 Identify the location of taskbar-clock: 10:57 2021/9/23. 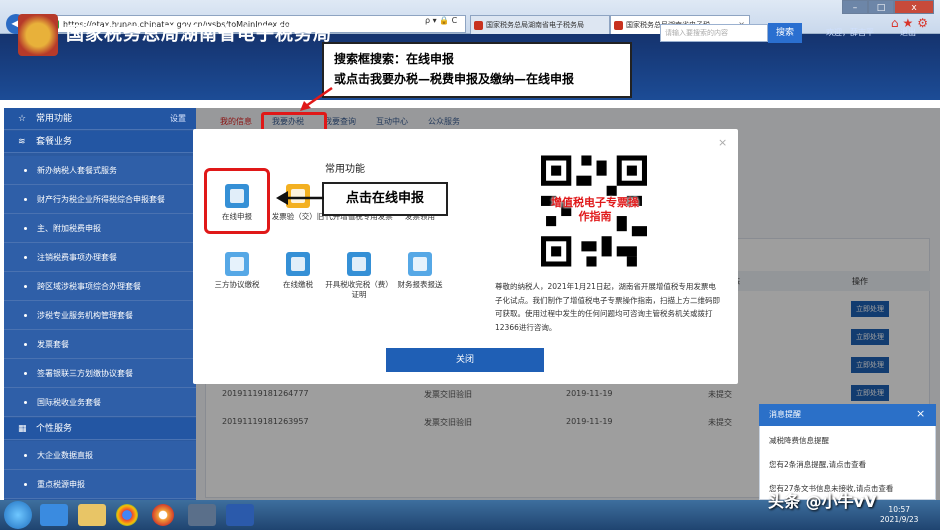
(899, 514).